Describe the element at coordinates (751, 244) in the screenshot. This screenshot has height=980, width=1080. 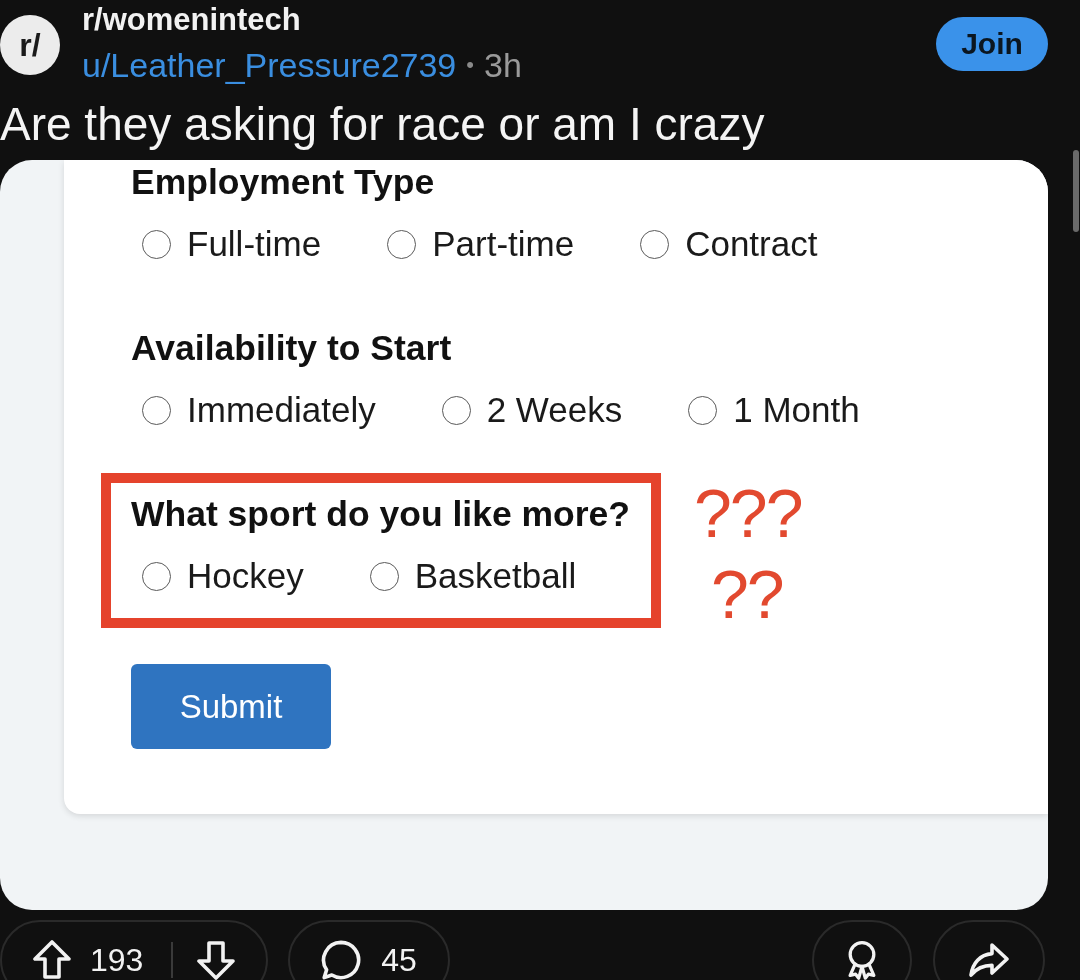
I see `option-label: Contract` at that location.